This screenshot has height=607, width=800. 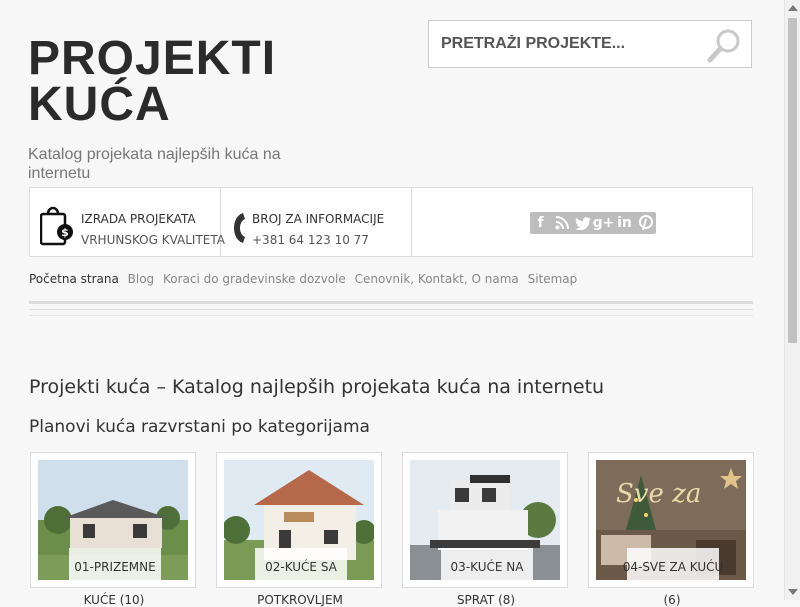 I want to click on phone-title: BROJ ZA INFORMACIJE, so click(x=318, y=219).